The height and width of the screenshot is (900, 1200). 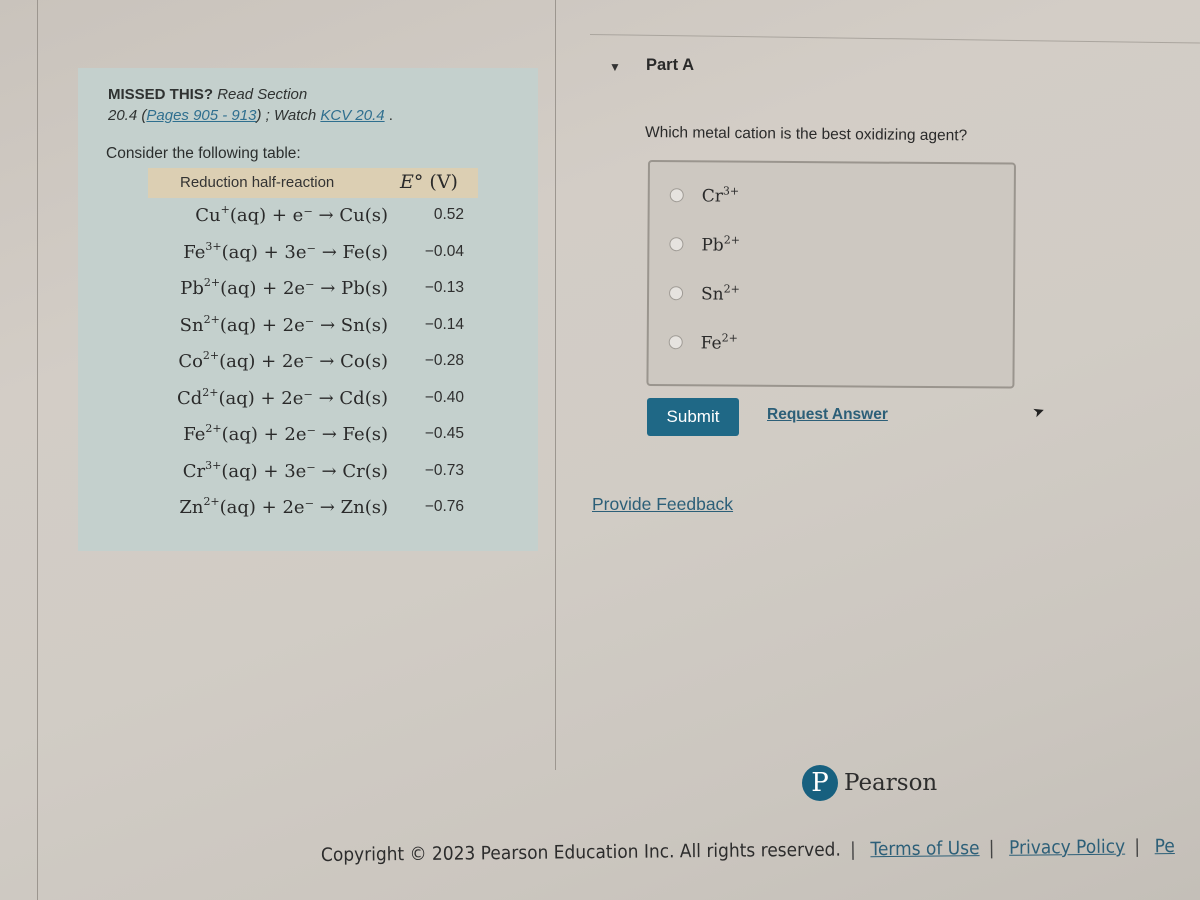 What do you see at coordinates (123, 115) in the screenshot?
I see `section-number: 20.4` at bounding box center [123, 115].